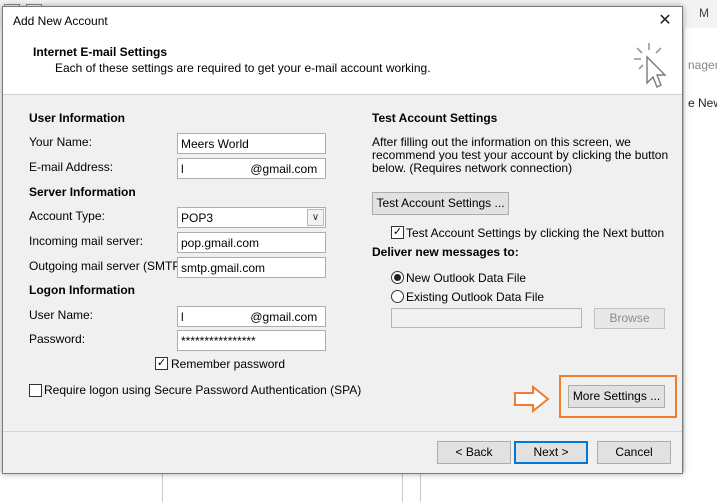  What do you see at coordinates (486, 318) in the screenshot?
I see `existing-data-file-path-field` at bounding box center [486, 318].